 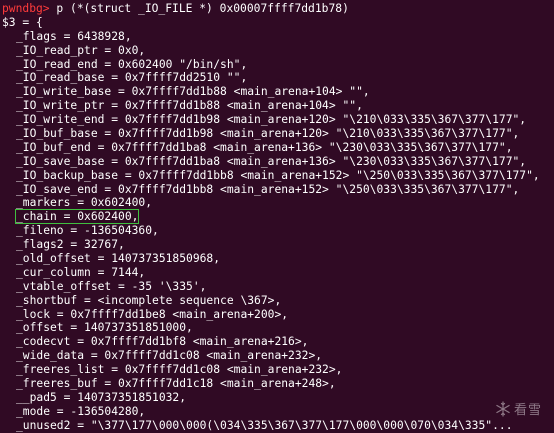 I want to click on field-line-chain: _chain = 0x602400,, so click(x=278, y=217).